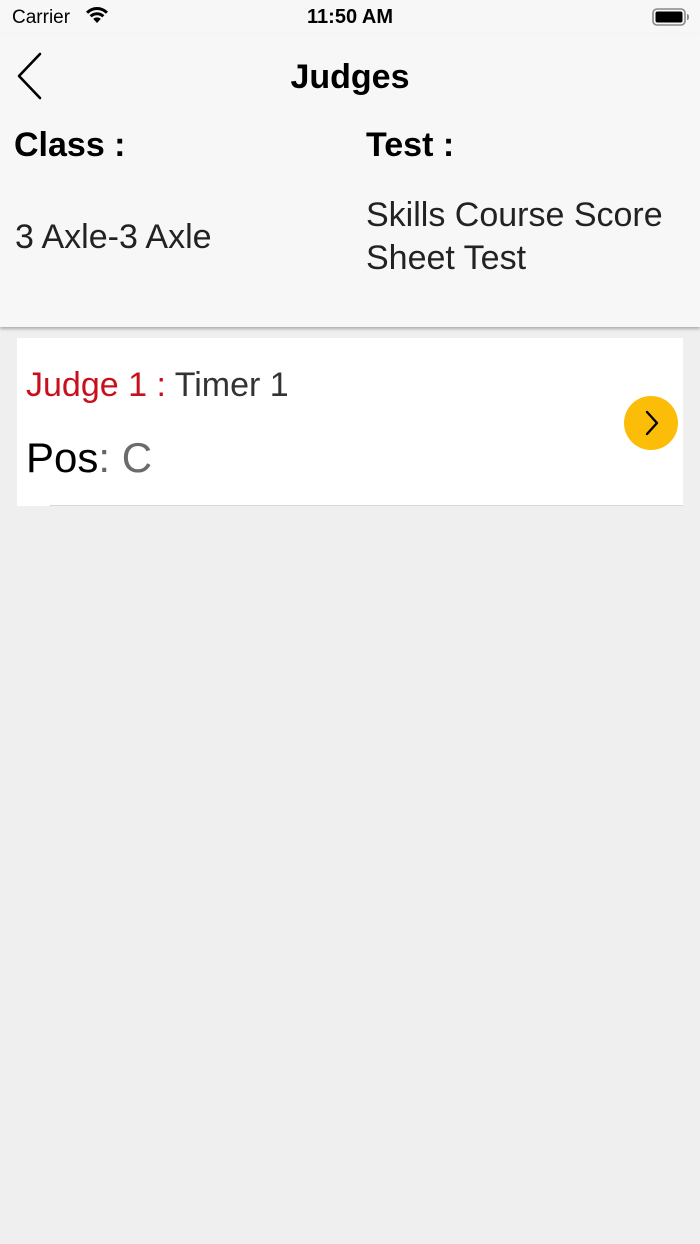  Describe the element at coordinates (137, 457) in the screenshot. I see `pos-value: C` at that location.